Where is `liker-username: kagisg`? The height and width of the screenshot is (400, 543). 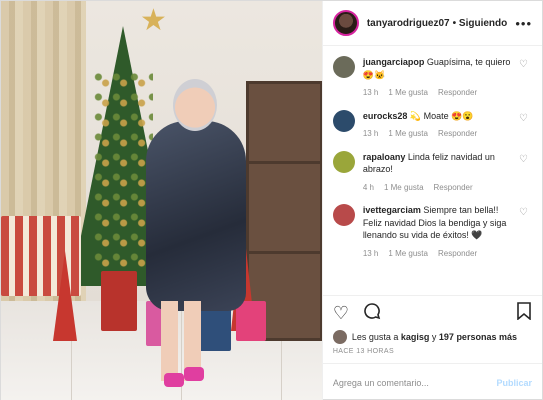 liker-username: kagisg is located at coordinates (415, 337).